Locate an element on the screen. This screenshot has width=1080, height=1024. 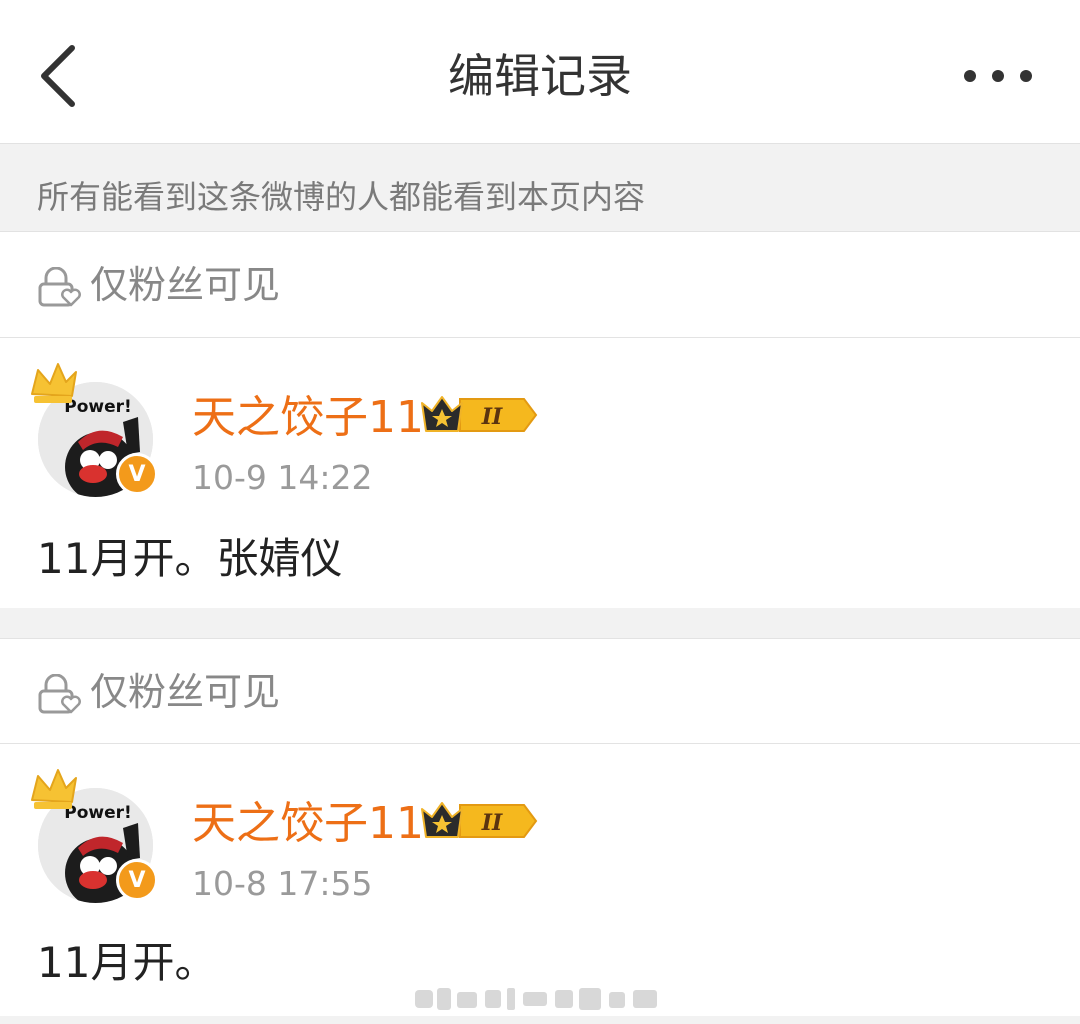
more-dots-icon is located at coordinates (998, 76).